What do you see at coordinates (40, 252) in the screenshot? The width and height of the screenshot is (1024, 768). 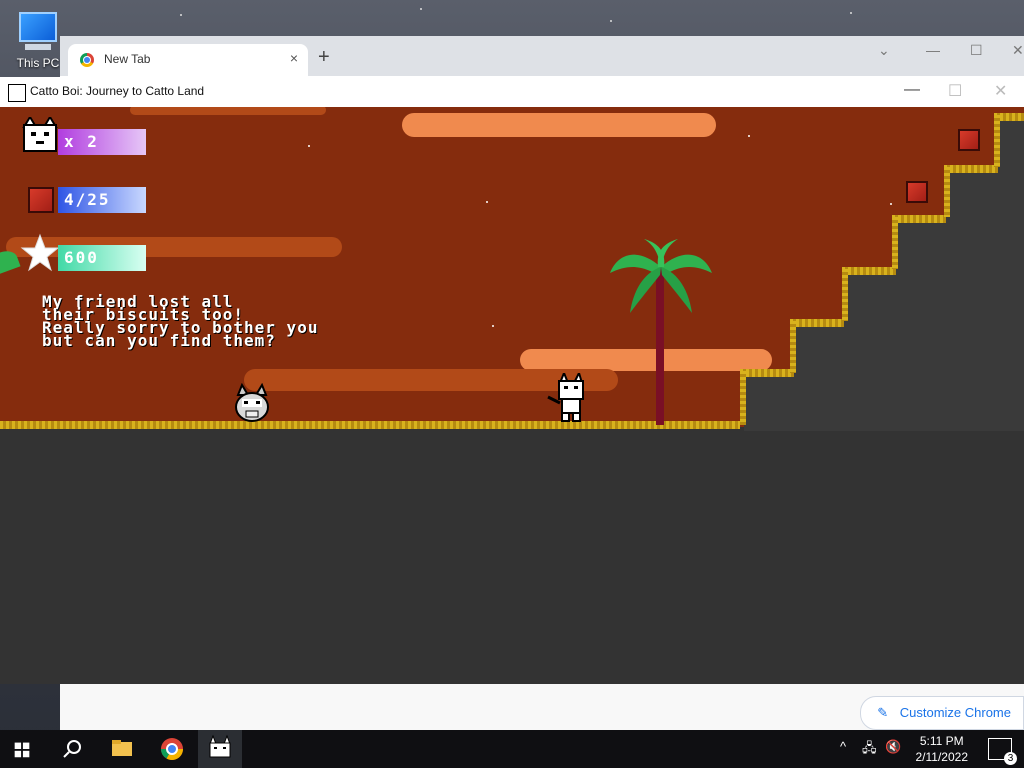 I see `star-score-icon` at bounding box center [40, 252].